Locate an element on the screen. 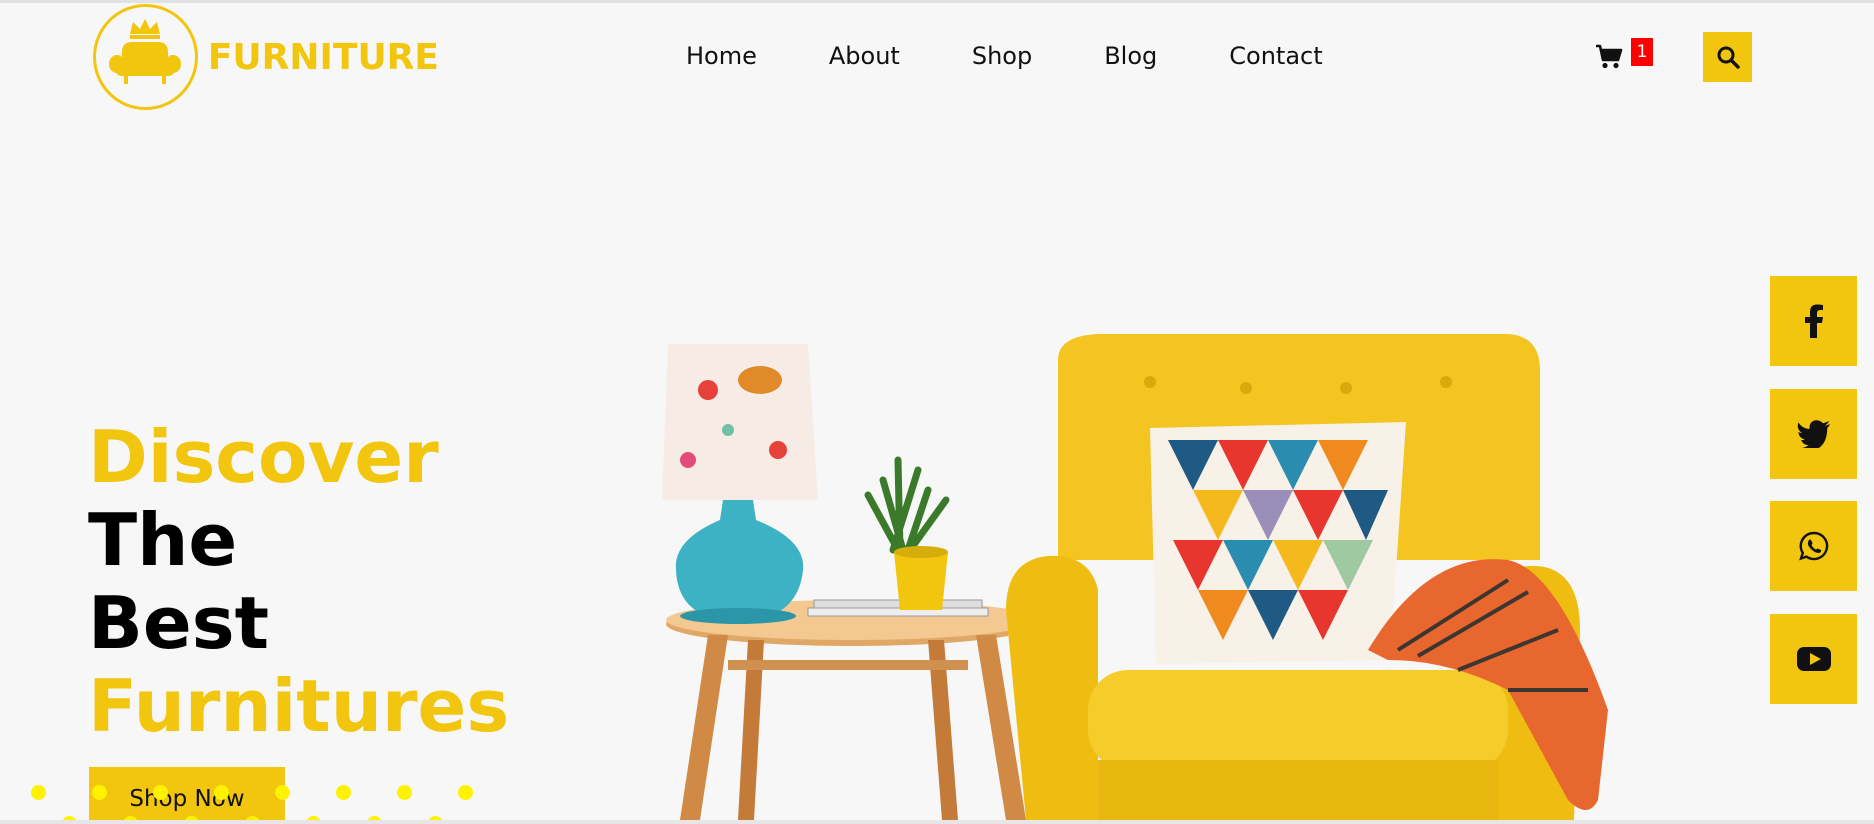 Image resolution: width=1874 pixels, height=824 pixels. search-icon is located at coordinates (1728, 57).